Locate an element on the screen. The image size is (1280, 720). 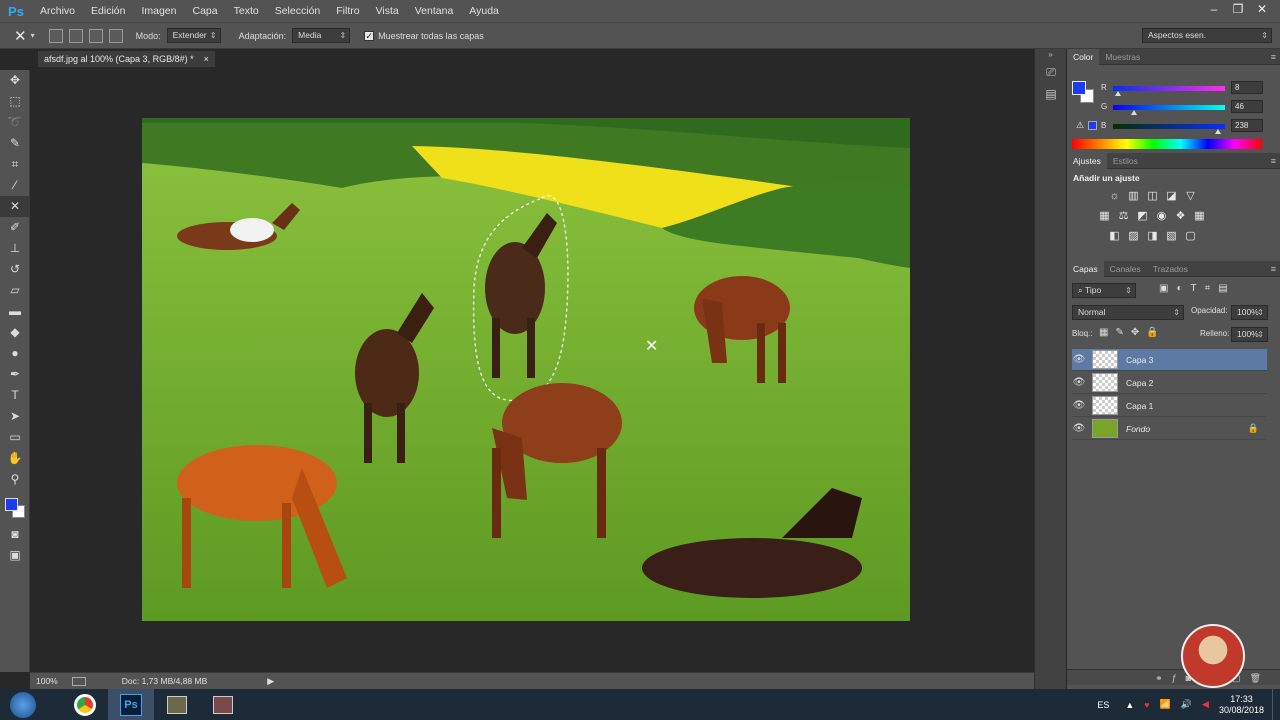
menu-archivo: Archivo is located at coordinates (57, 11).